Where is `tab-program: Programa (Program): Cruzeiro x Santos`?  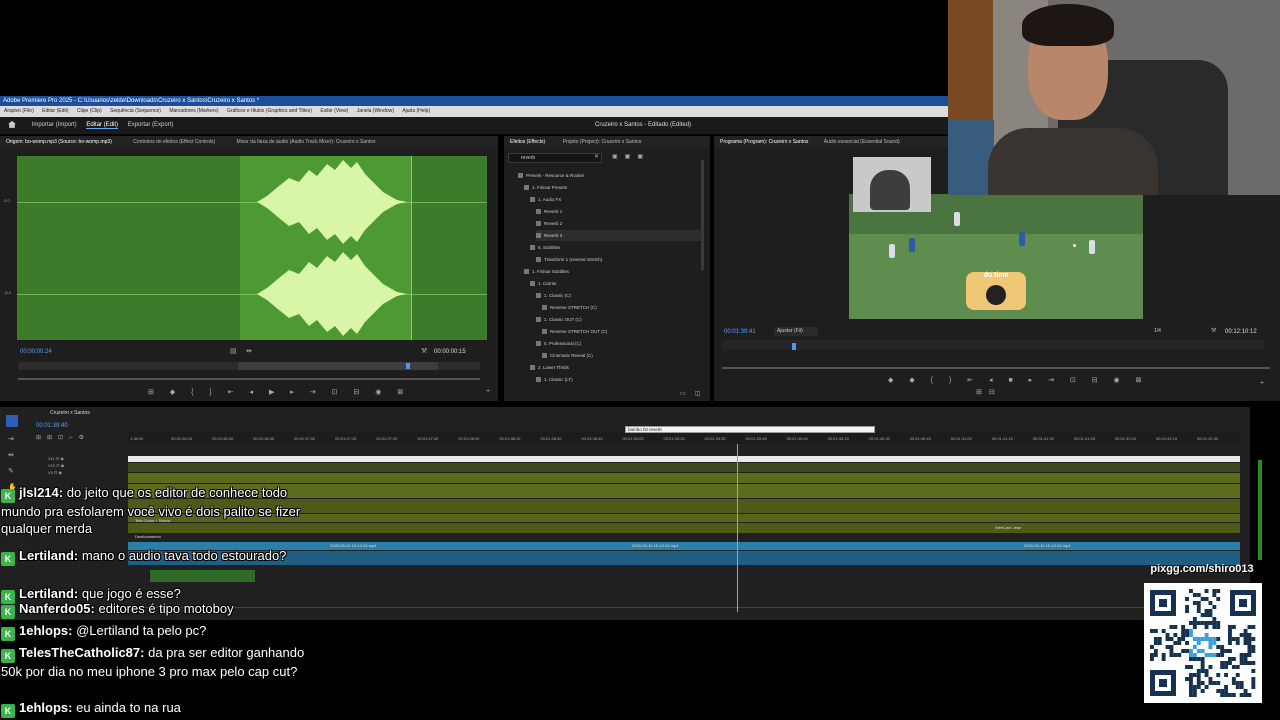 tab-program: Programa (Program): Cruzeiro x Santos is located at coordinates (764, 142).